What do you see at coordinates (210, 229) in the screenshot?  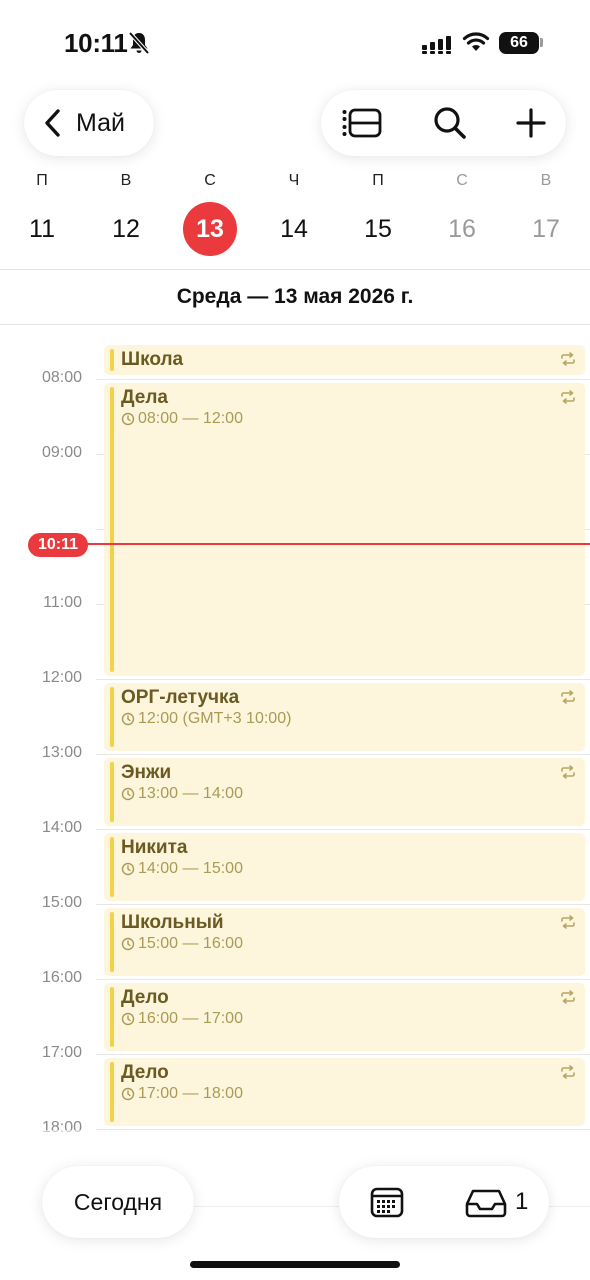 I see `day-13-selected: 13` at bounding box center [210, 229].